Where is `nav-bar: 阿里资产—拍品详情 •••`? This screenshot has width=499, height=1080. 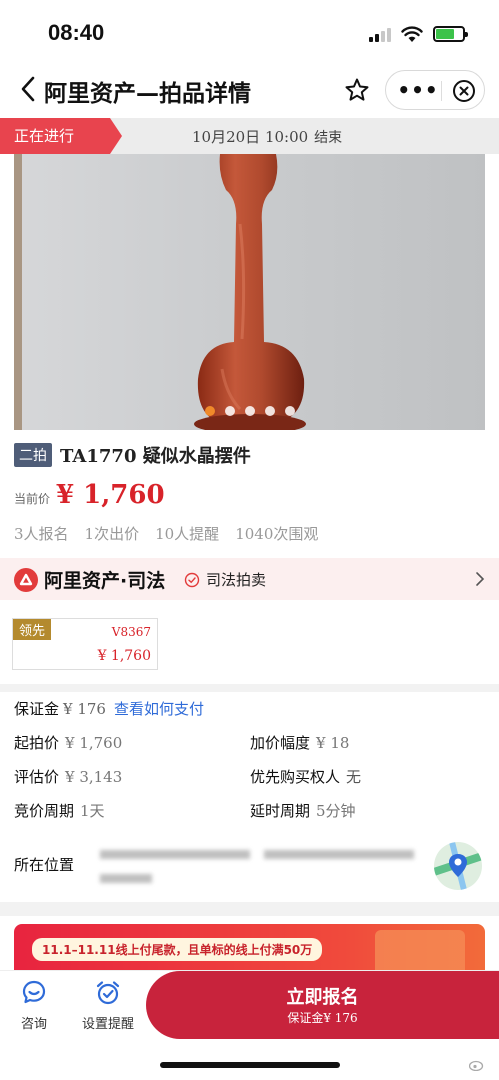 nav-bar: 阿里资产—拍品详情 ••• is located at coordinates (249, 90).